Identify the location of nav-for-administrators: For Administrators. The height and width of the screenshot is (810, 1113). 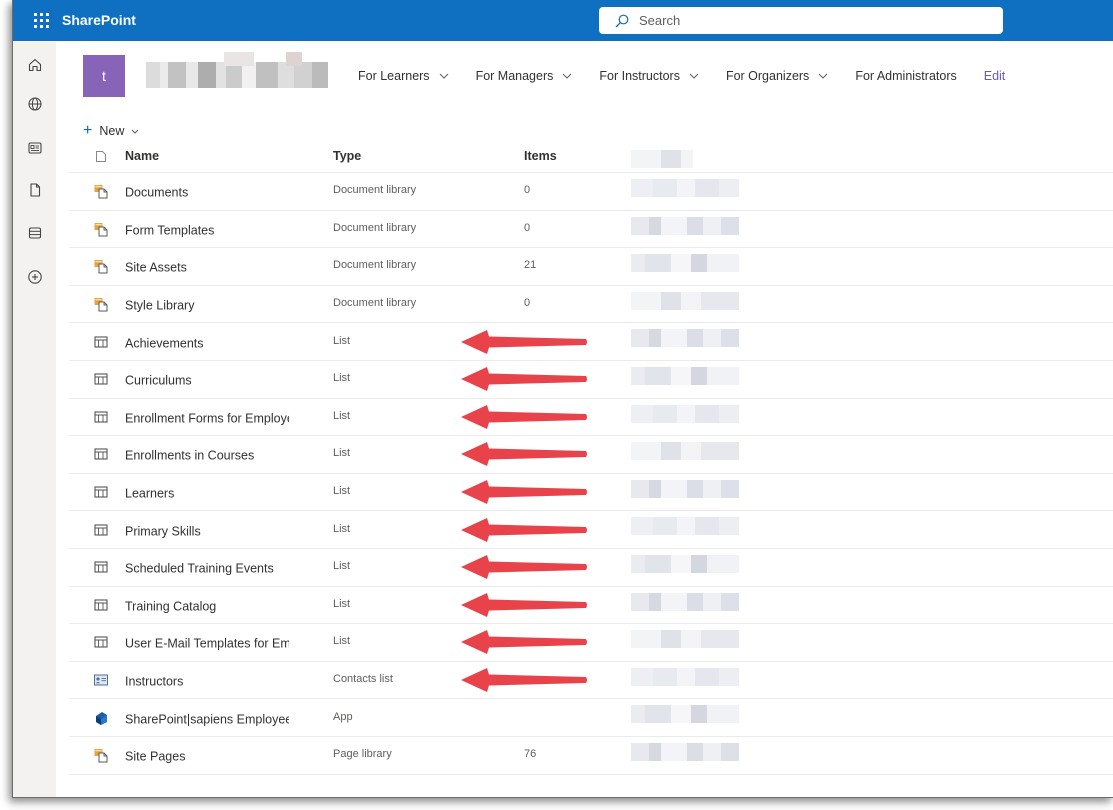
(905, 76).